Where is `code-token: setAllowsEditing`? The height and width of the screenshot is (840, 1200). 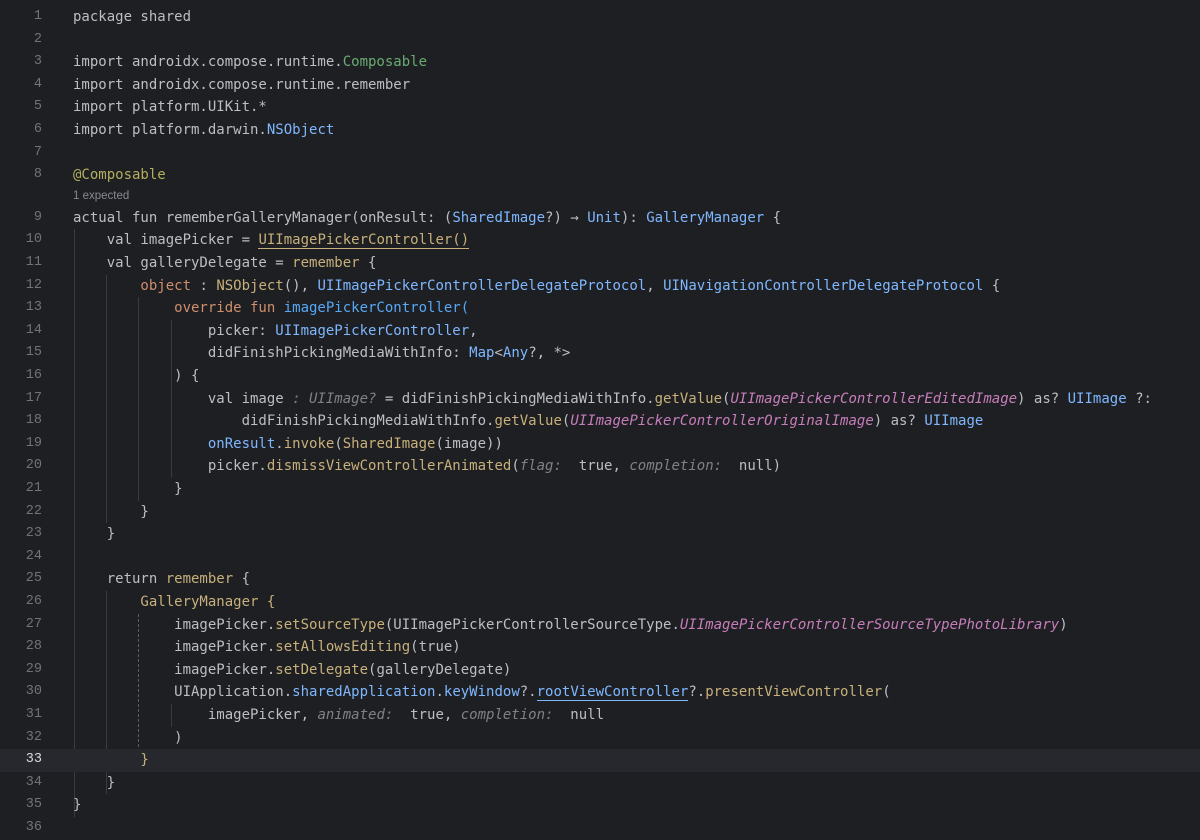
code-token: setAllowsEditing is located at coordinates (343, 647).